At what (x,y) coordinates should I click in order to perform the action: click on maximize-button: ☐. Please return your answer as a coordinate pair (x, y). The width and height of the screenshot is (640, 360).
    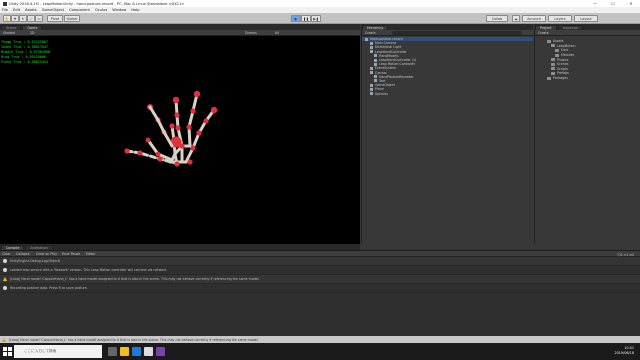
    Looking at the image, I should click on (613, 3).